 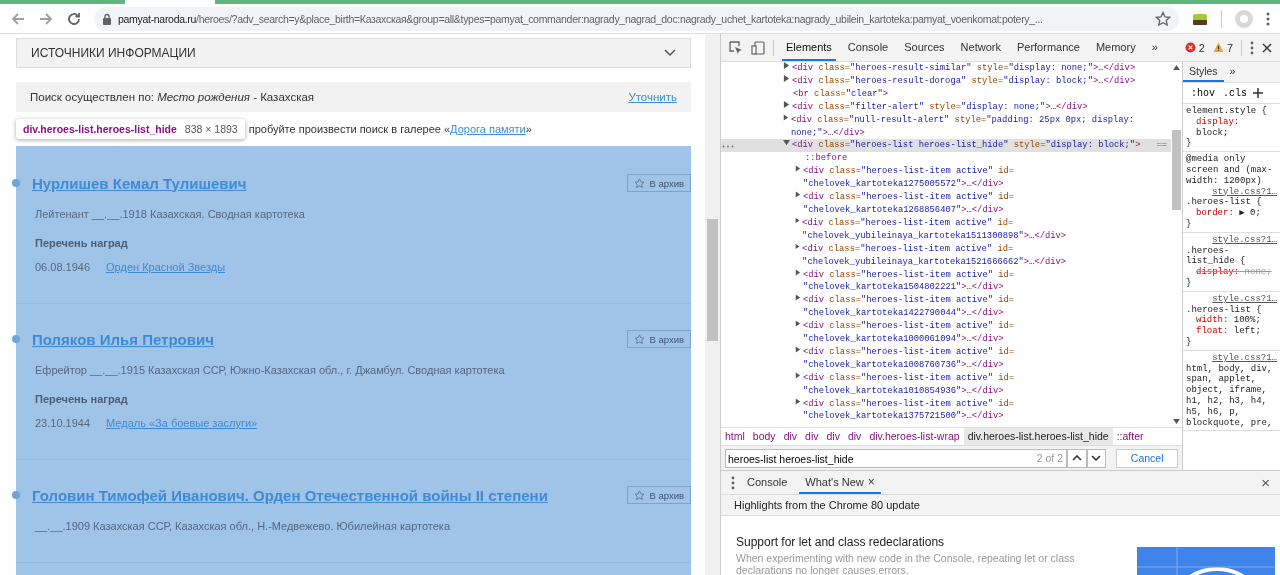 I want to click on dom-node: <div class="heroes-list-item active" id="chelovek_kartoteka1275005572">…</div>, so click(x=975, y=178).